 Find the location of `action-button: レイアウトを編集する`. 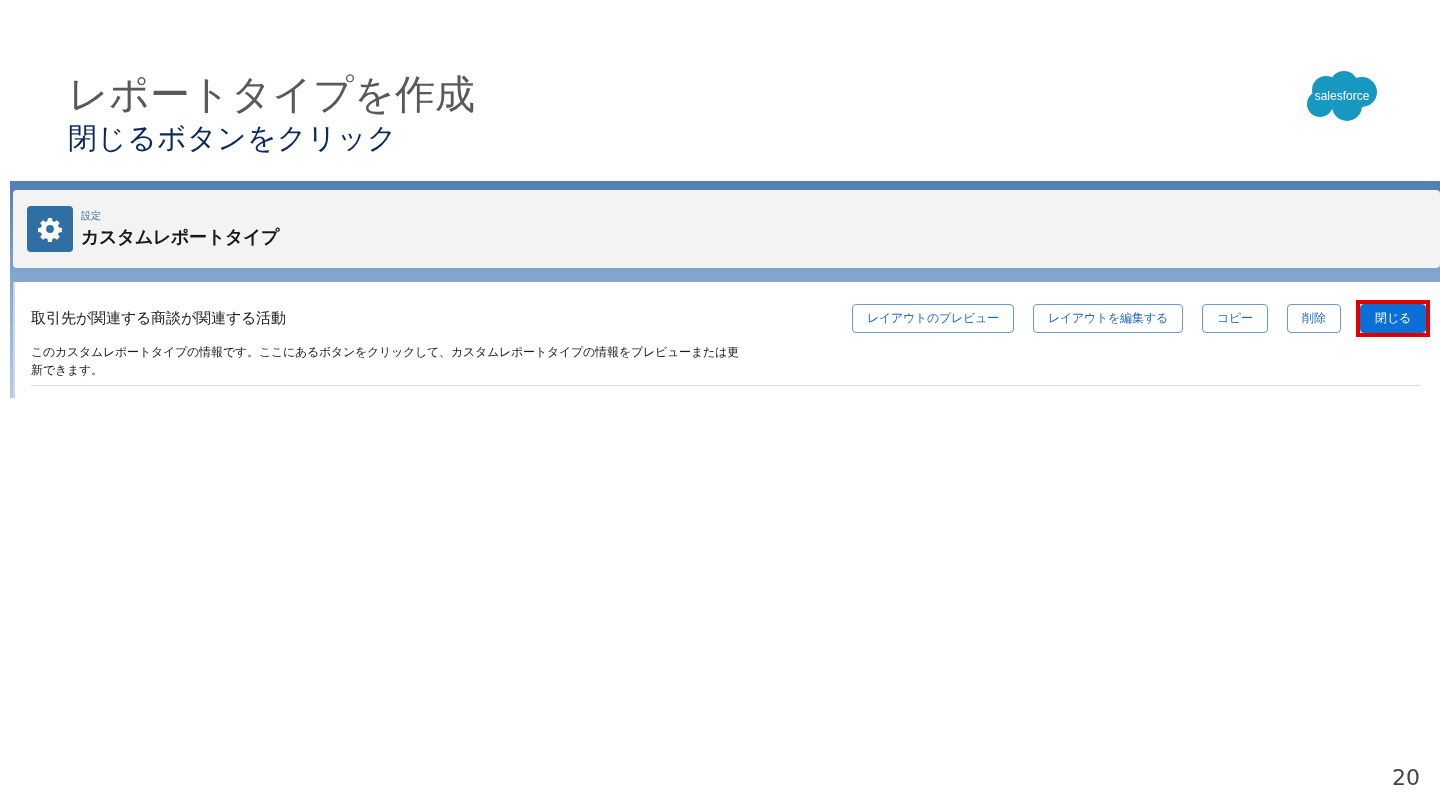

action-button: レイアウトを編集する is located at coordinates (1108, 318).